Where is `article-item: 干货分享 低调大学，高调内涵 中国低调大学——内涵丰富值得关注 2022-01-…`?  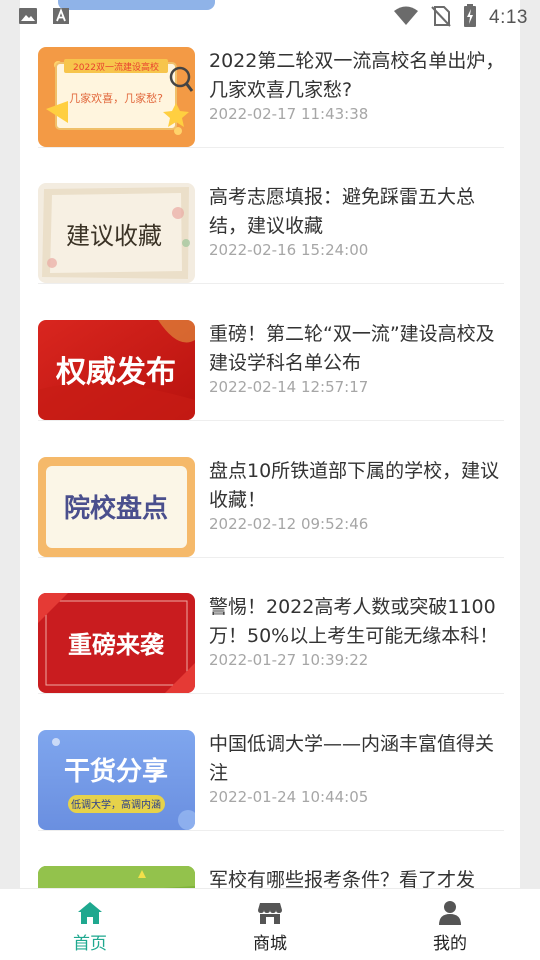
article-item: 干货分享 低调大学，高调内涵 中国低调大学——内涵丰富值得关注 2022-01-… is located at coordinates (270, 798).